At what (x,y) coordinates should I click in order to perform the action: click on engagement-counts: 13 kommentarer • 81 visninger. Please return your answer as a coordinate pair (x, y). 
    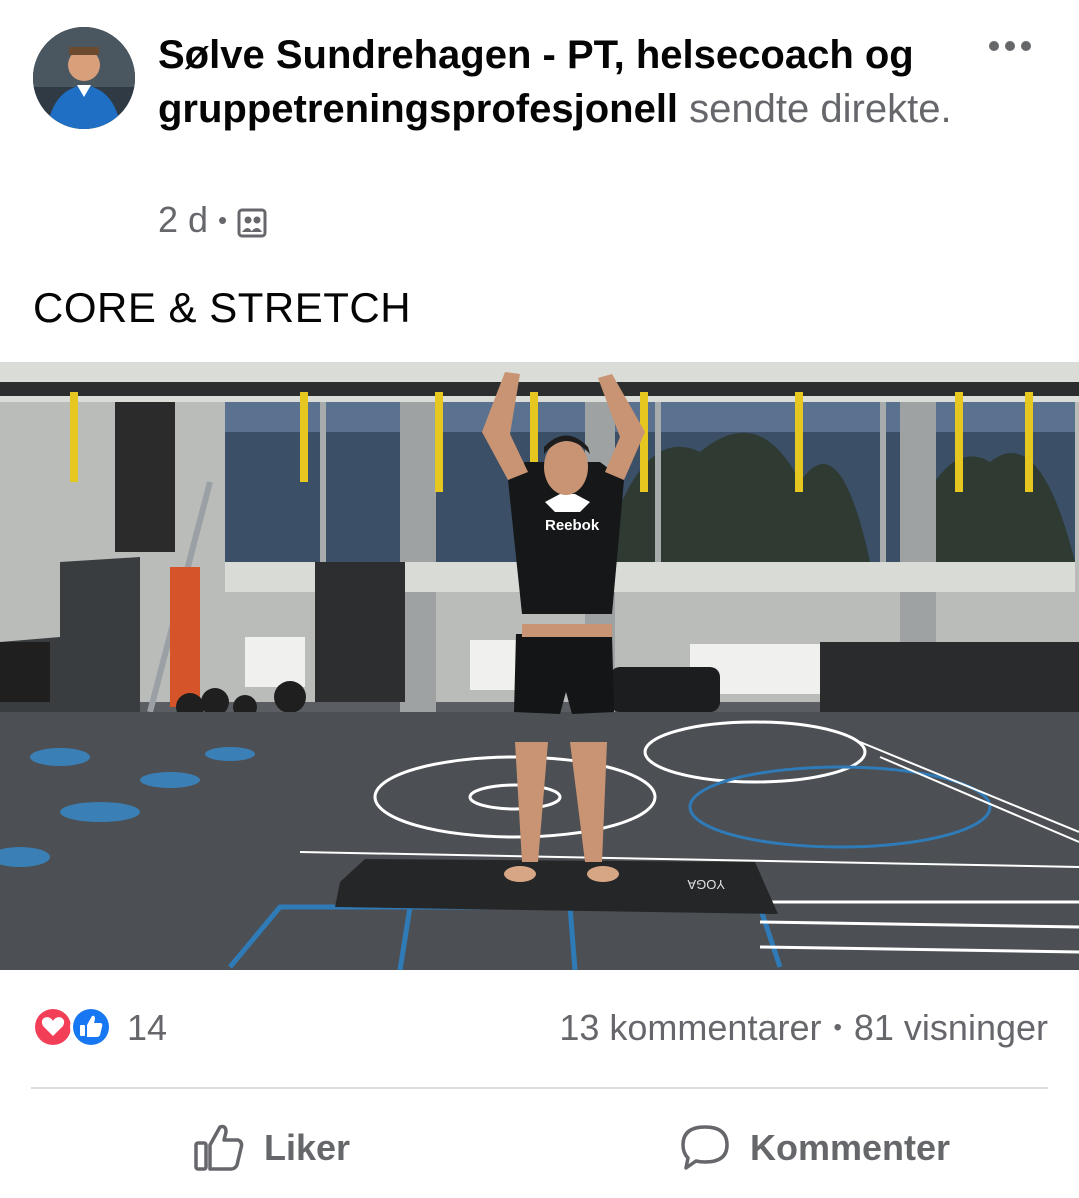
    Looking at the image, I should click on (803, 1028).